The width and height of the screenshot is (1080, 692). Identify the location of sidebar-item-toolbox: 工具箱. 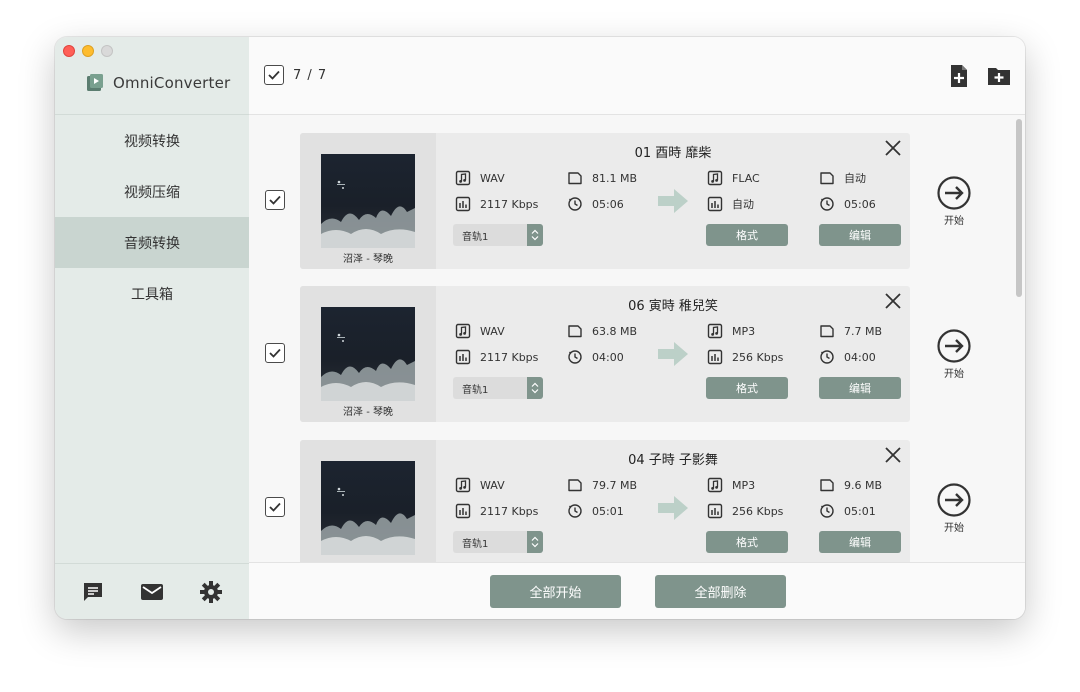
(152, 293).